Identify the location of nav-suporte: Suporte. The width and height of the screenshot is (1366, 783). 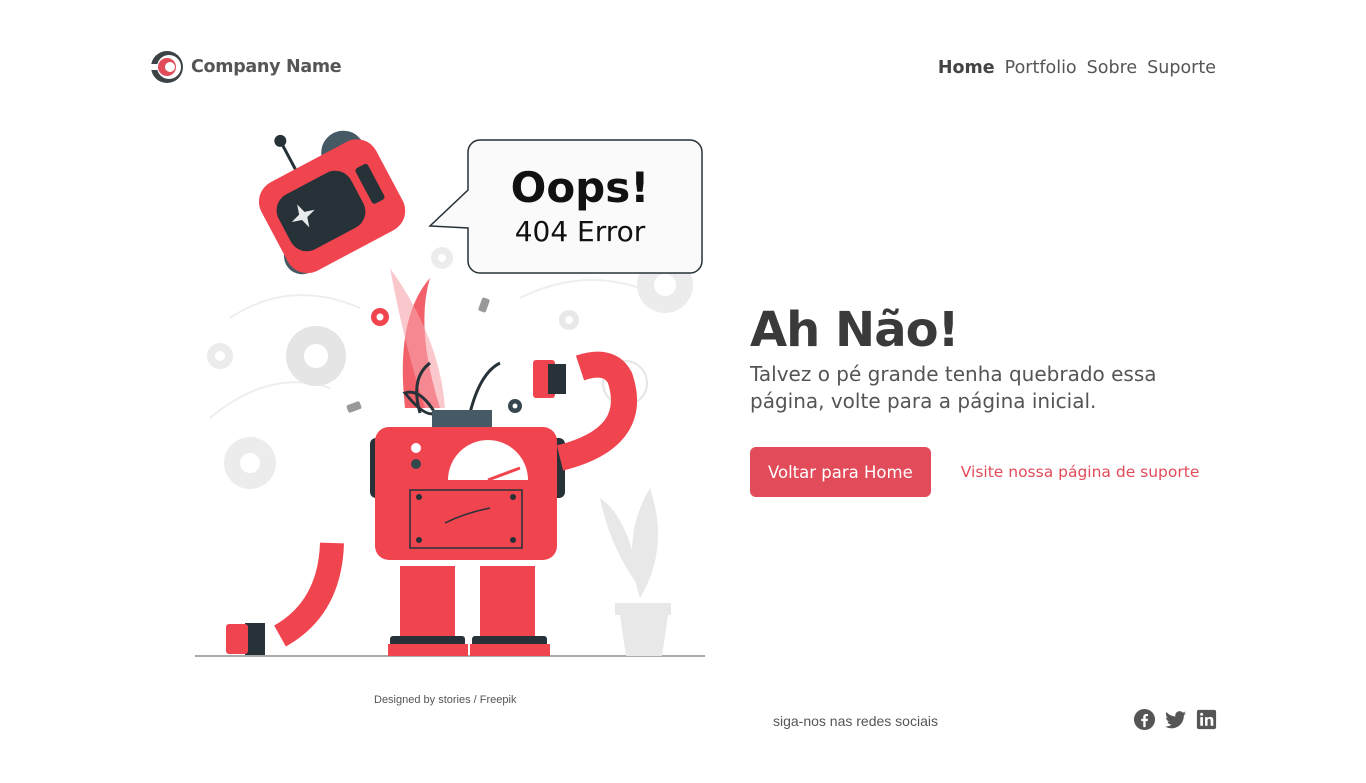
(1181, 68).